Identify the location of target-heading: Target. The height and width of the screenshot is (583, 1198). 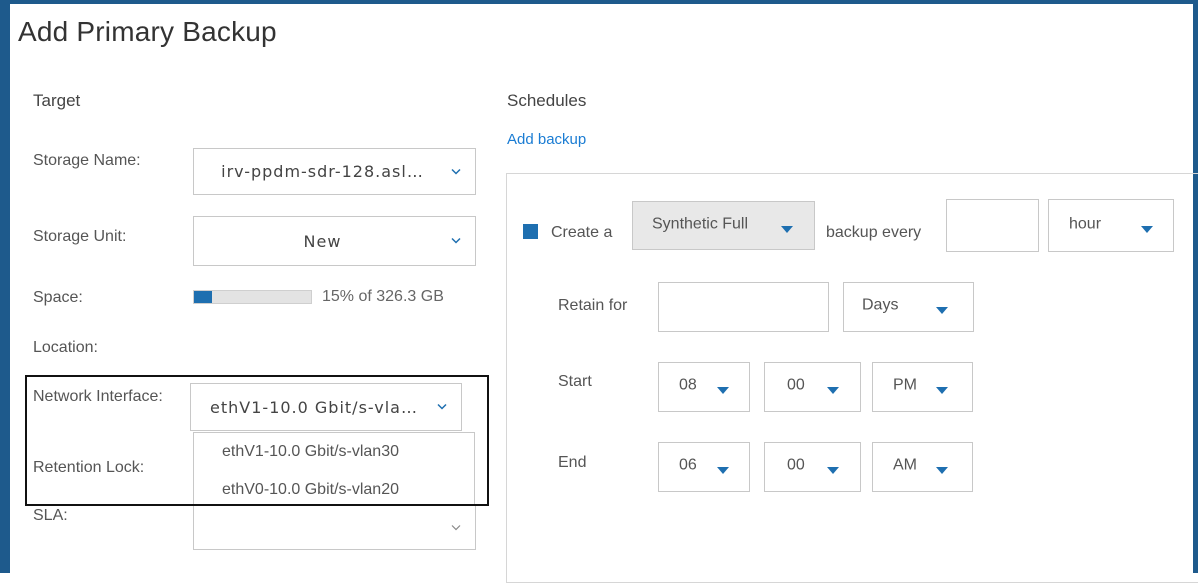
(57, 100).